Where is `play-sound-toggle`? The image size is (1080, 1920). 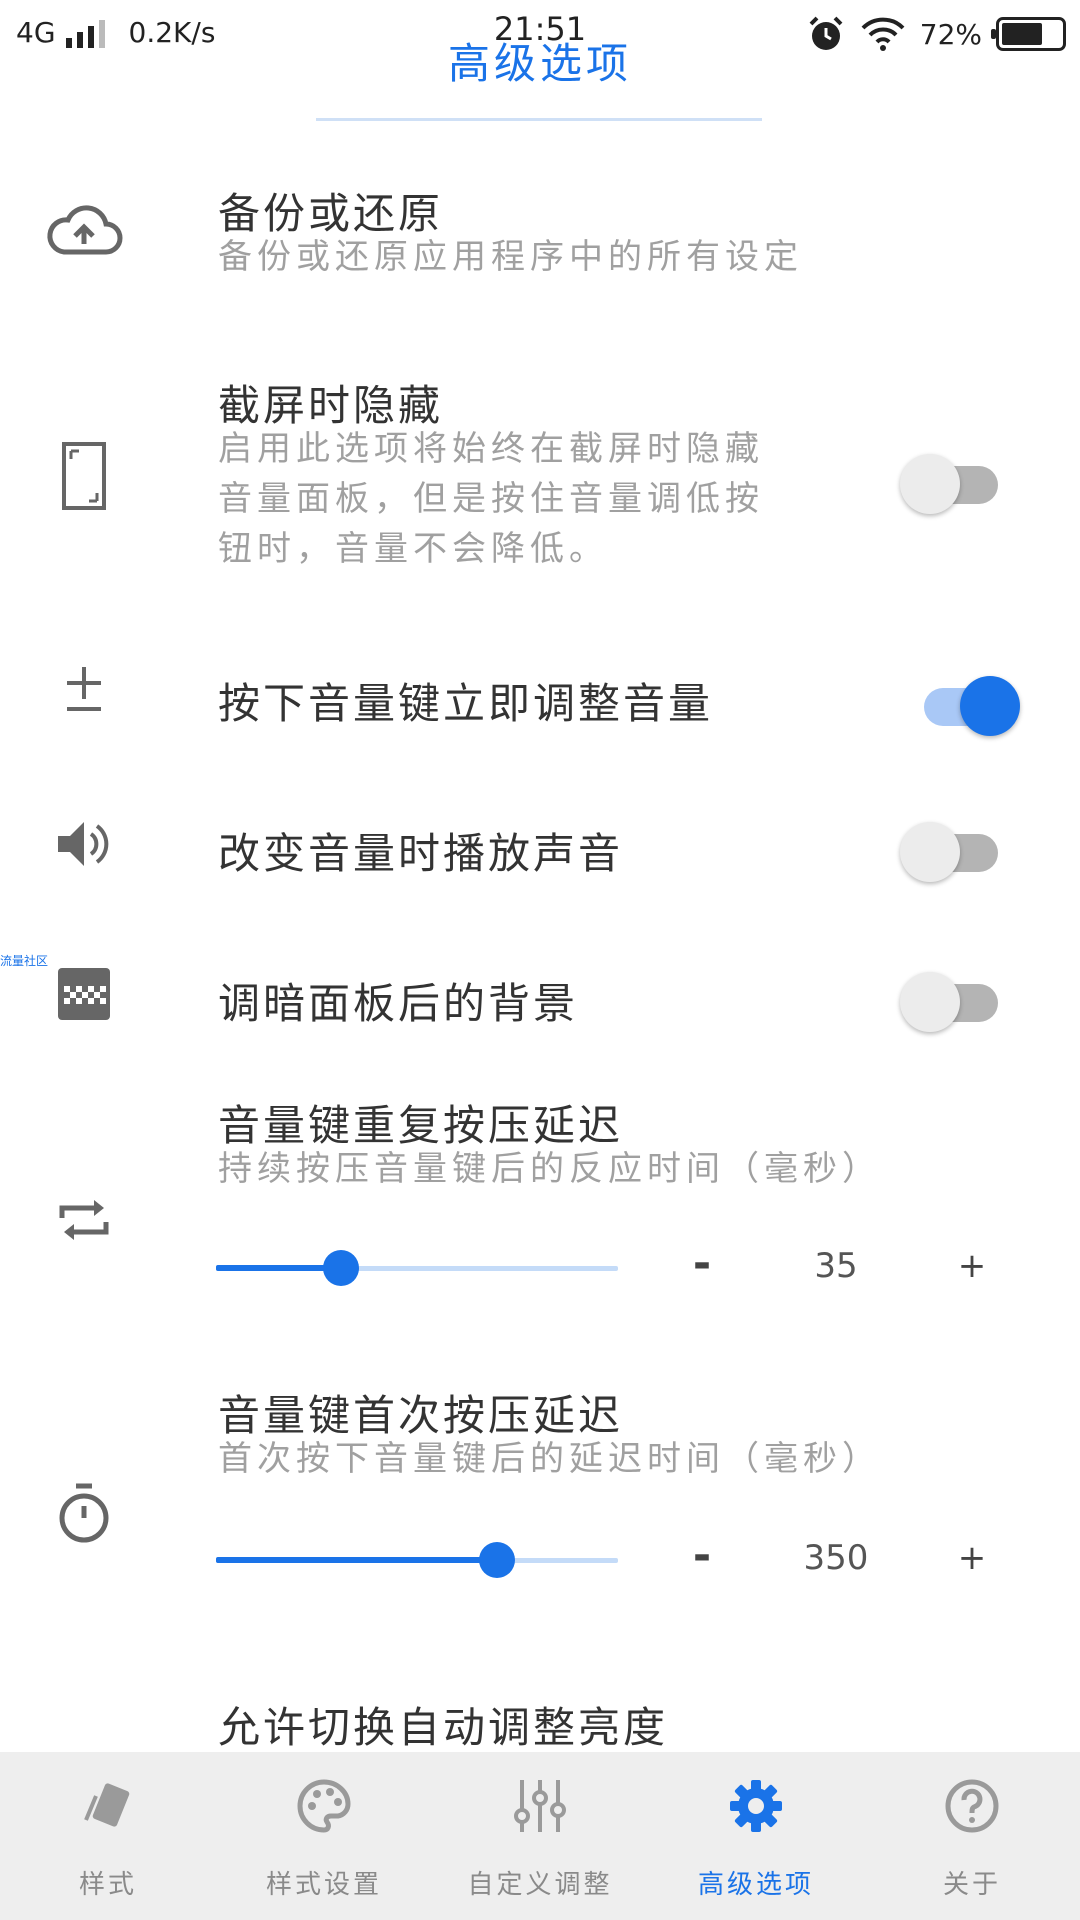 play-sound-toggle is located at coordinates (955, 847).